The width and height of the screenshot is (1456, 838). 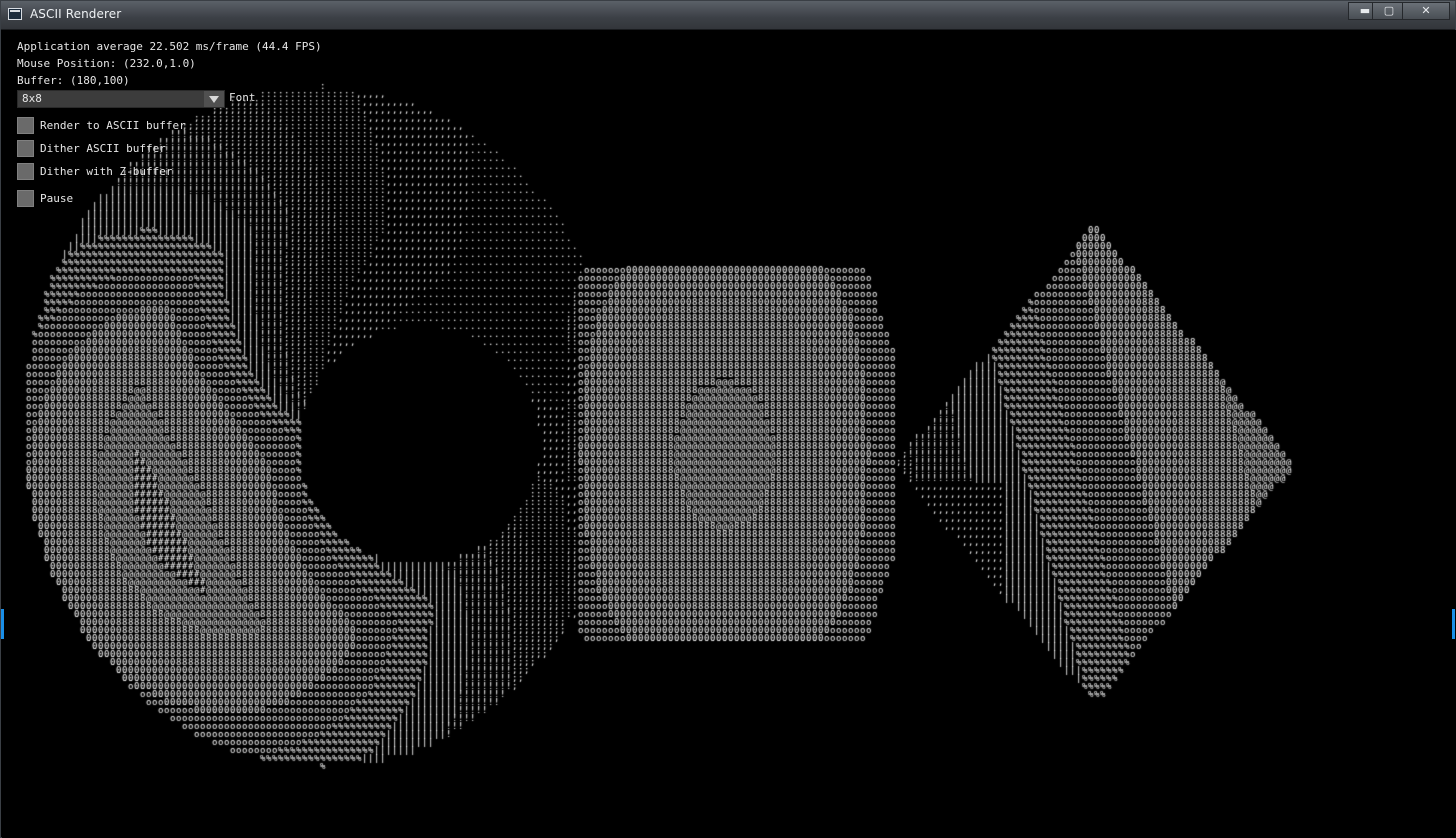 What do you see at coordinates (728, 15) in the screenshot?
I see `title-bar: ASCII Renderer ▬ ▢ ✕` at bounding box center [728, 15].